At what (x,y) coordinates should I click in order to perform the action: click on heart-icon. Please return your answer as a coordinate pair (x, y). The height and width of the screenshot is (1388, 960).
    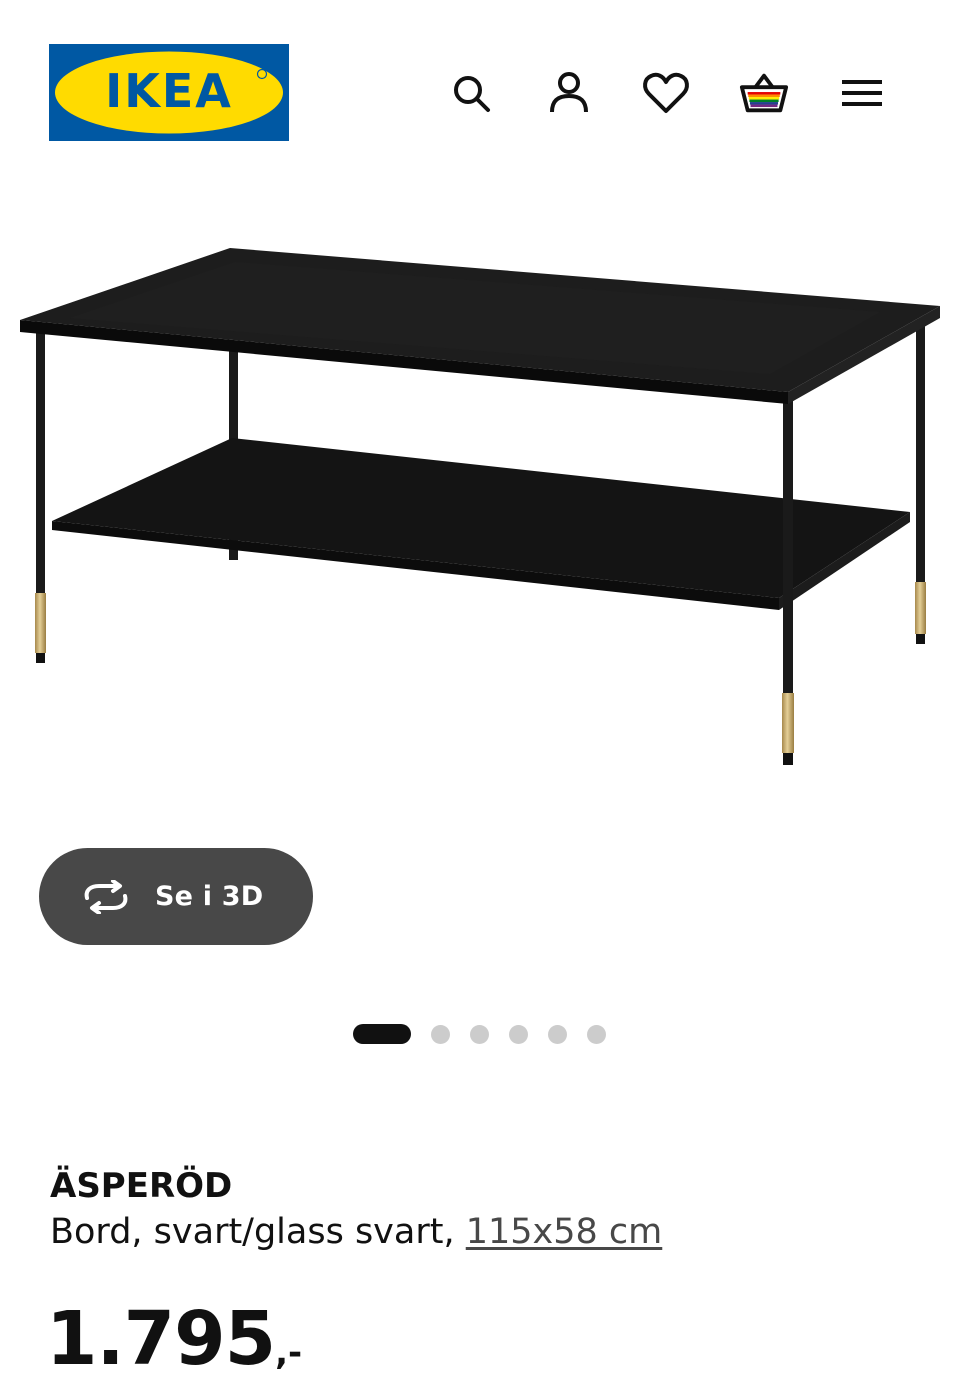
    Looking at the image, I should click on (666, 93).